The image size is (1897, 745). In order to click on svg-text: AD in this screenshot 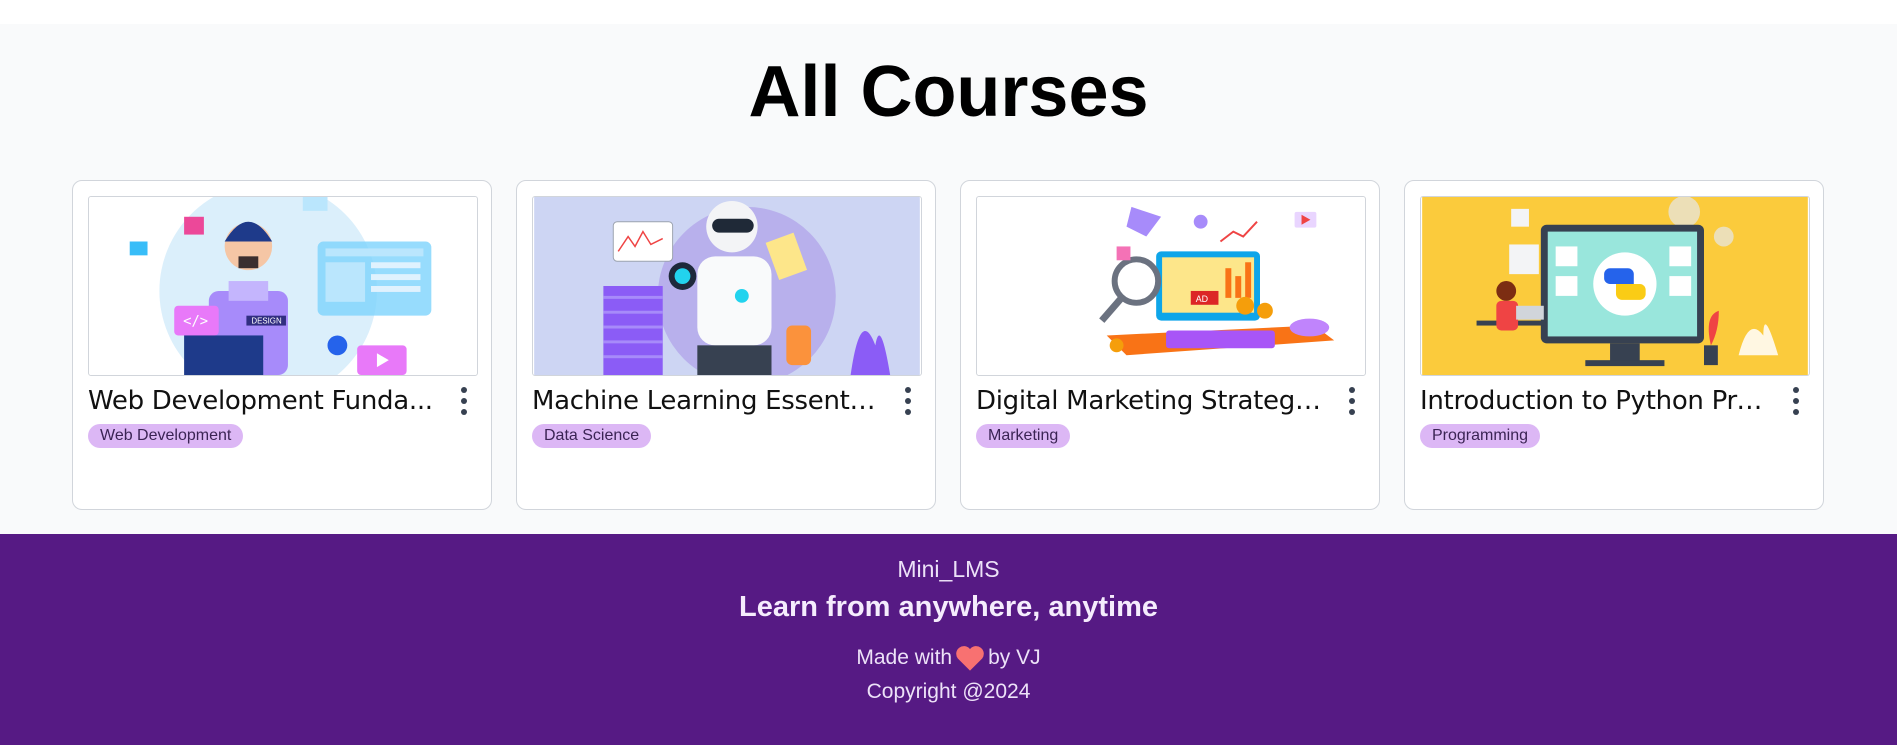, I will do `click(1202, 299)`.